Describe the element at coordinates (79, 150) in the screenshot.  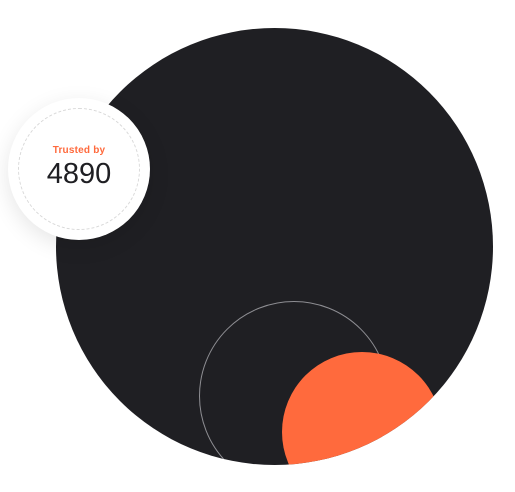
I see `trusted-by-label: Trusted by` at that location.